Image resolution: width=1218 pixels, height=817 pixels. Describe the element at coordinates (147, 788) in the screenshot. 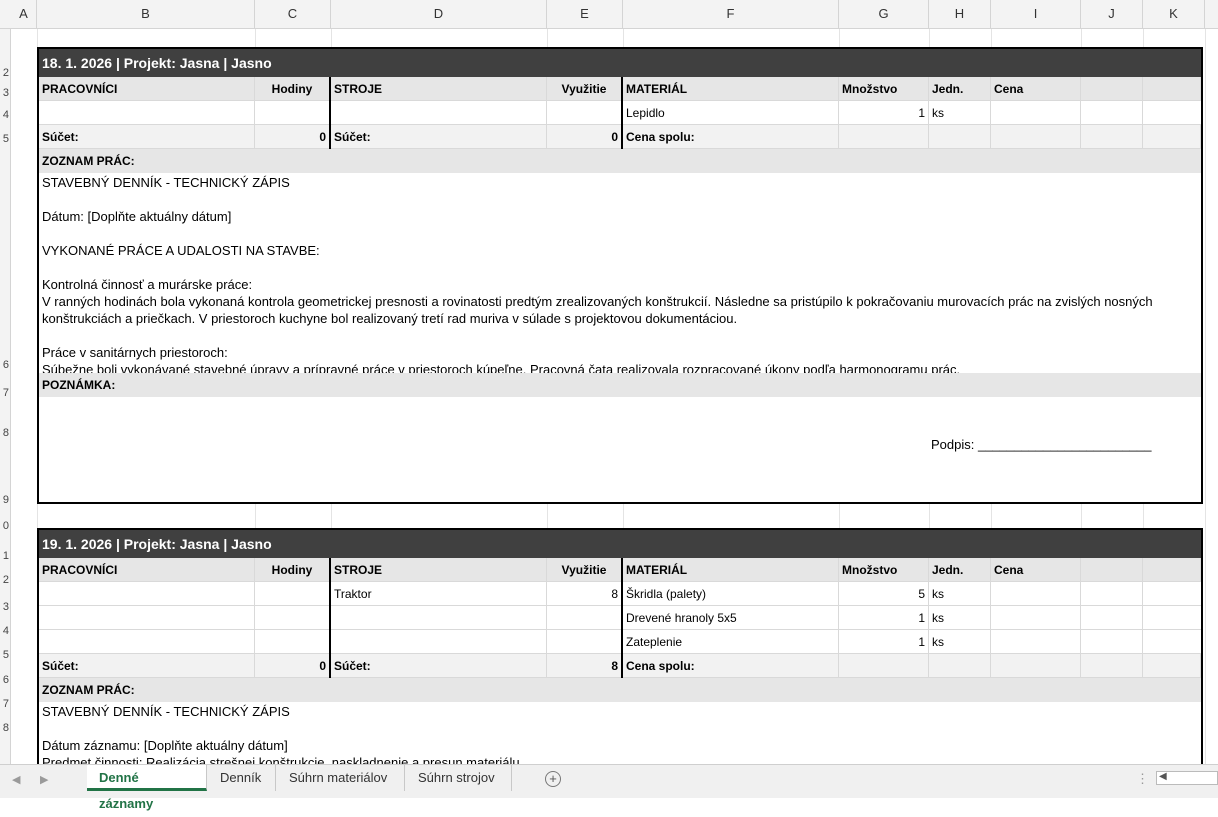

I see `tab-denne-zaznamy: Denné záznamy` at that location.